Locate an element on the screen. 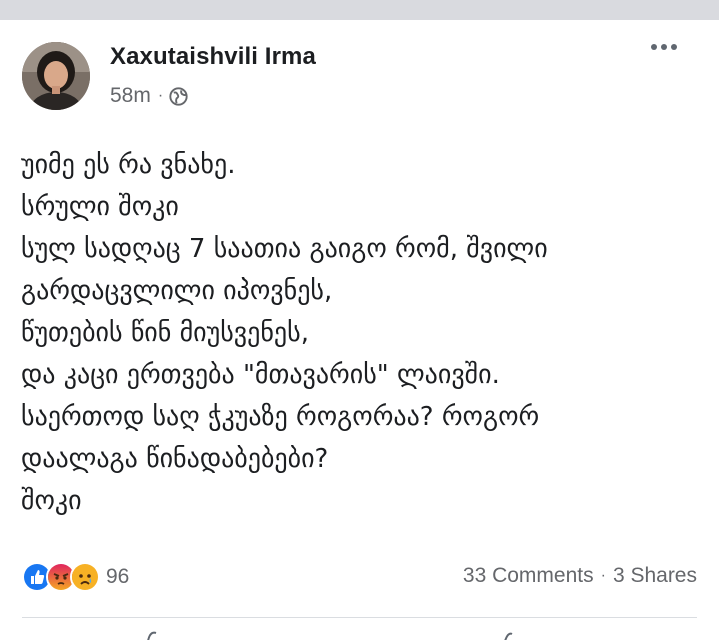  avatar-image is located at coordinates (56, 76).